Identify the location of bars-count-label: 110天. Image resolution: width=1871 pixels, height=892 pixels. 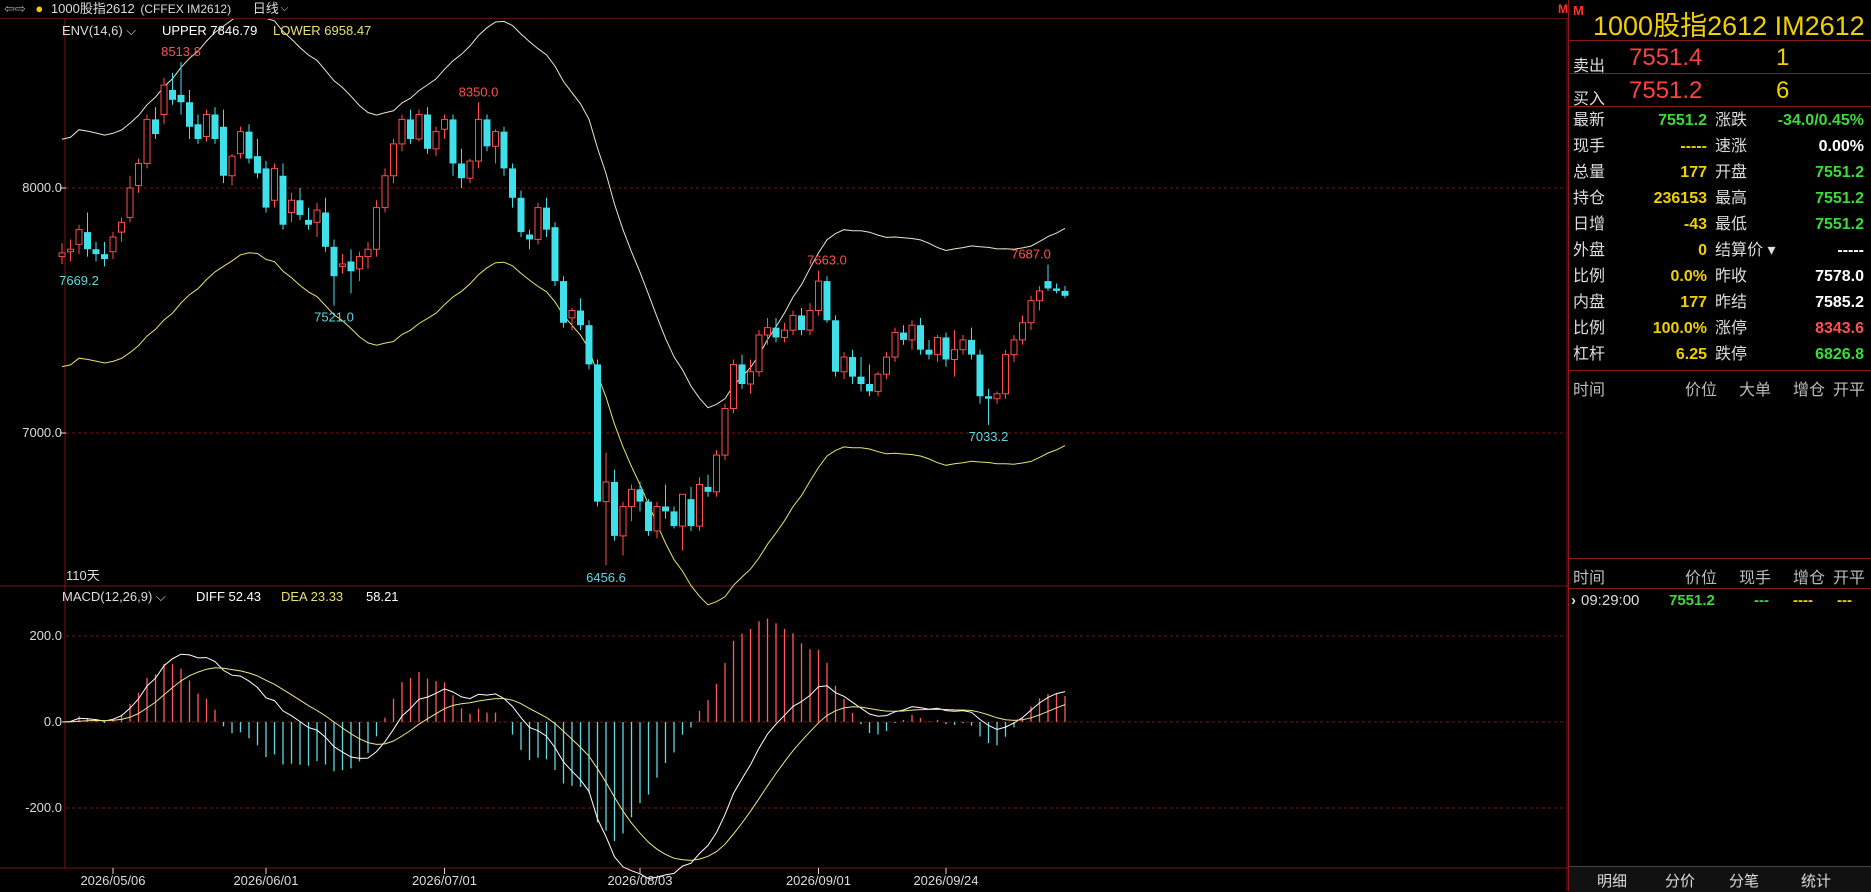
(83, 575).